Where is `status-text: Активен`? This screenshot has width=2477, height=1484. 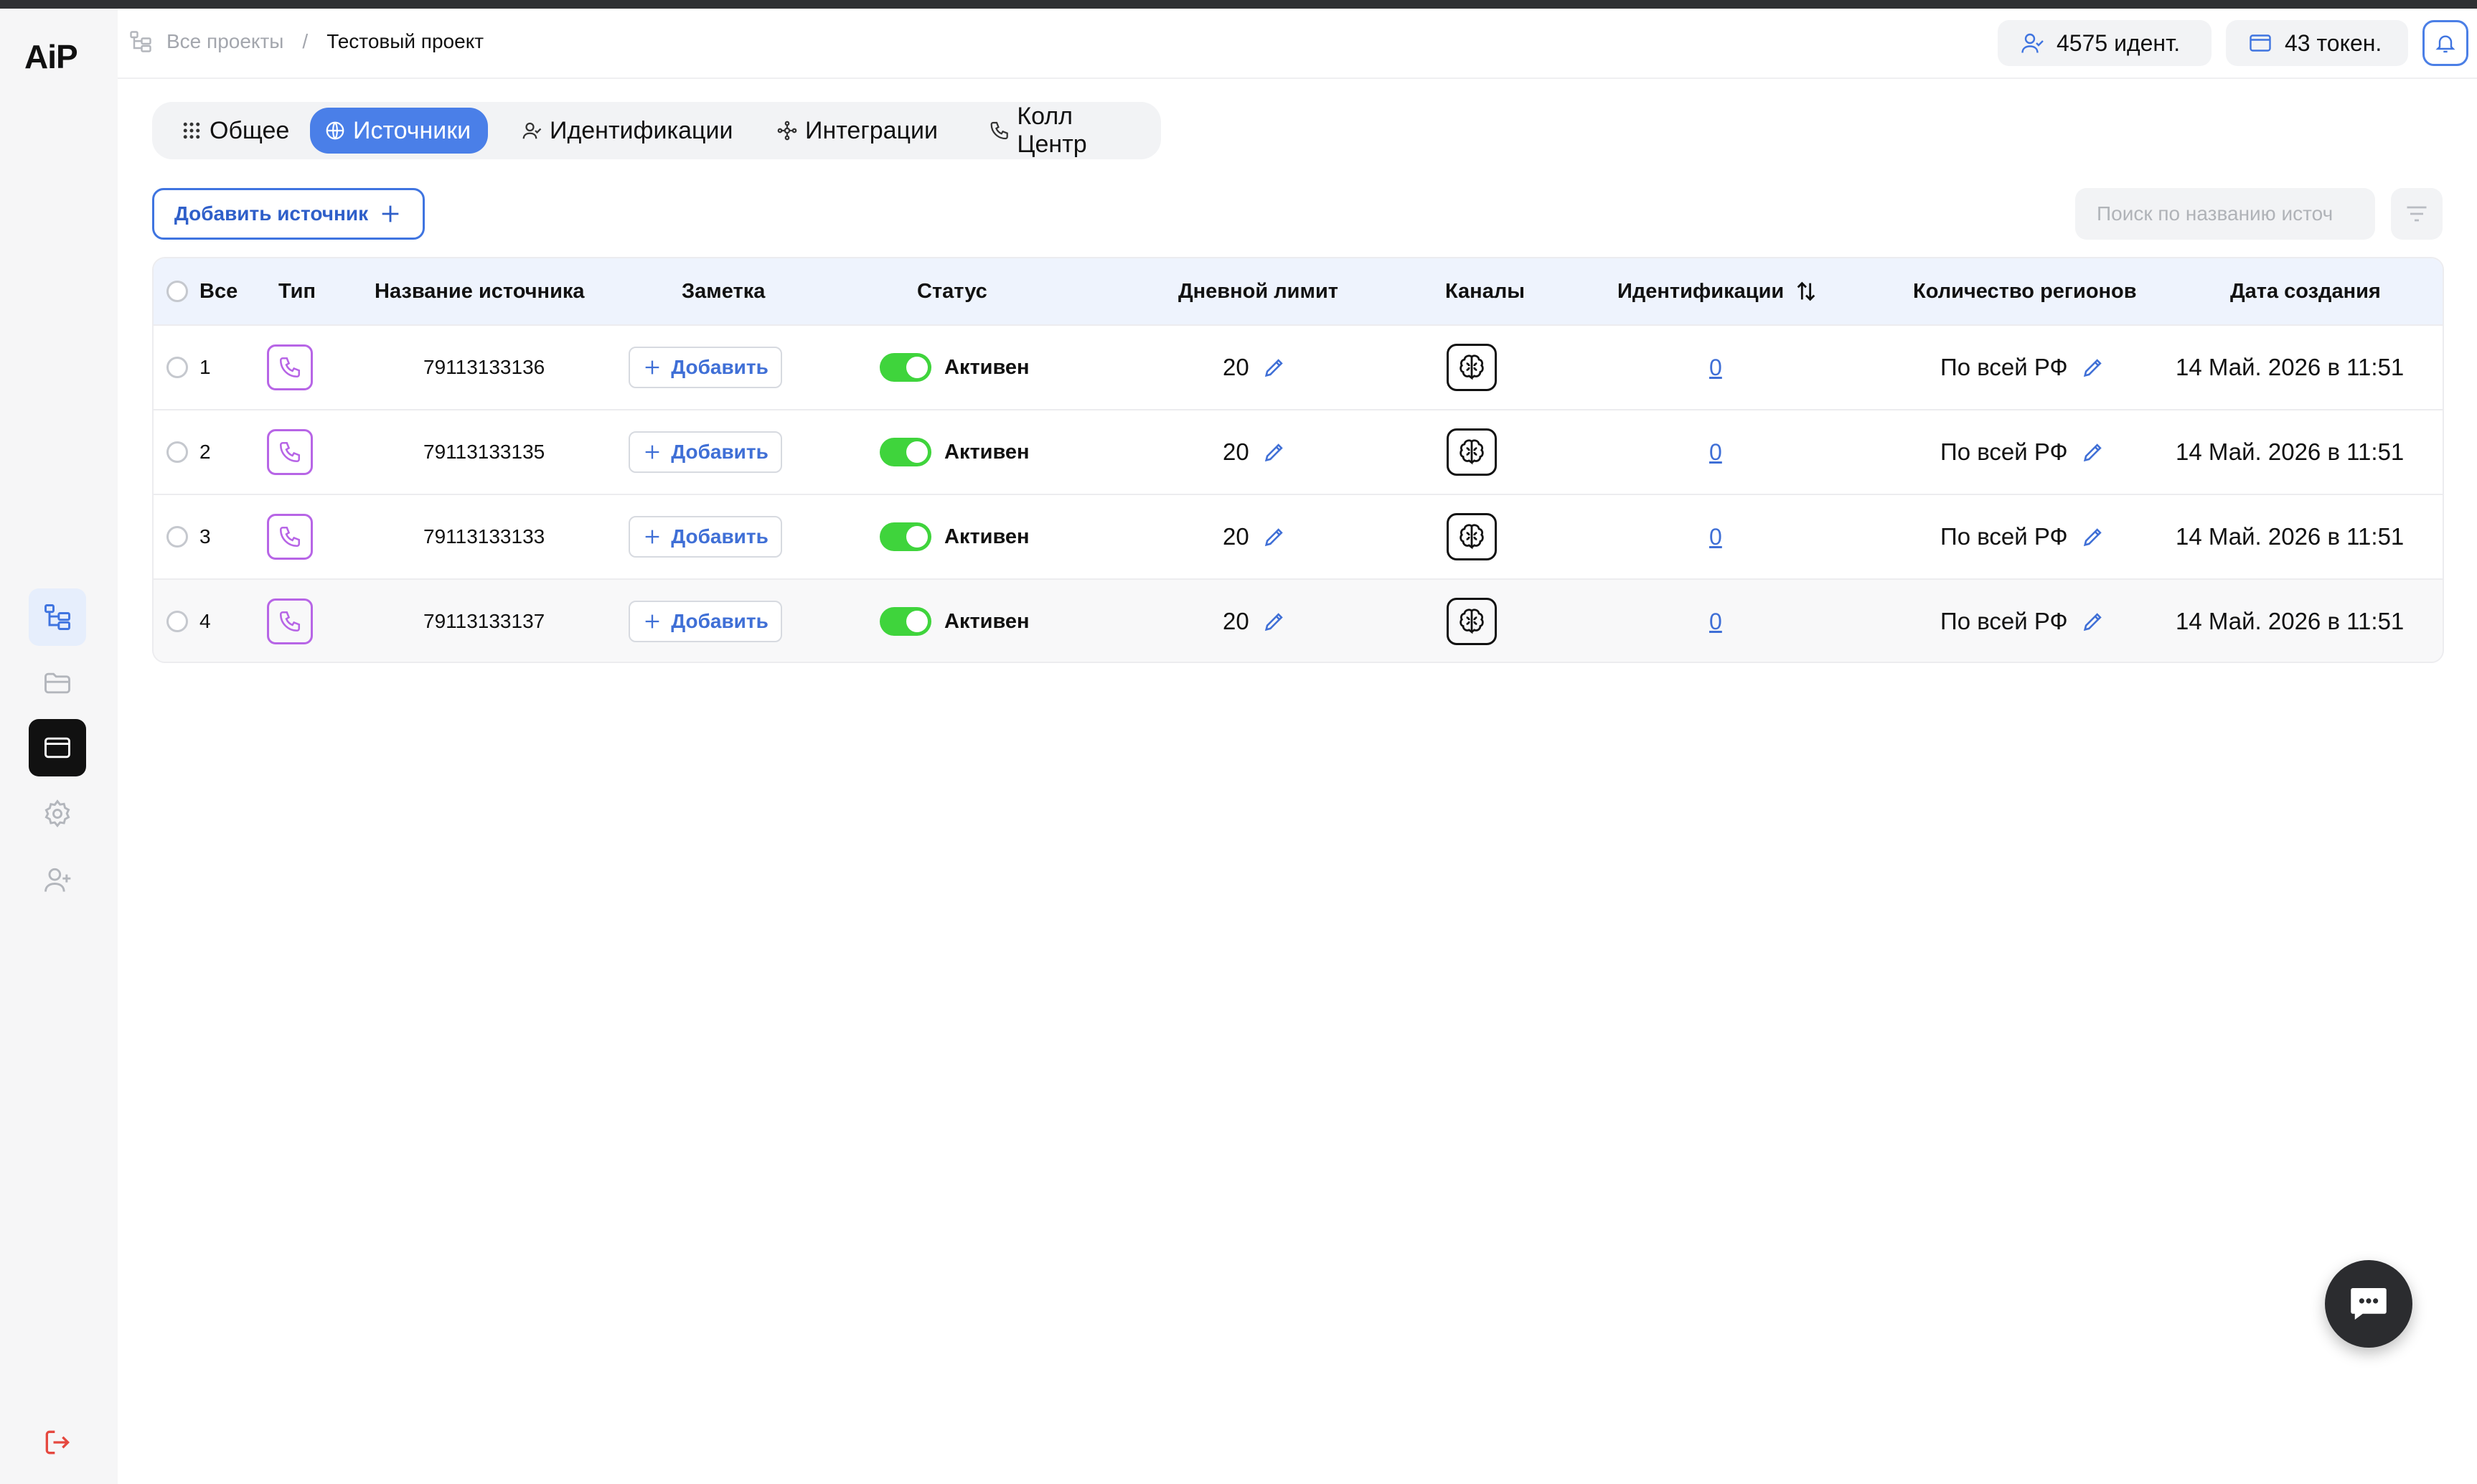
status-text: Активен is located at coordinates (987, 367).